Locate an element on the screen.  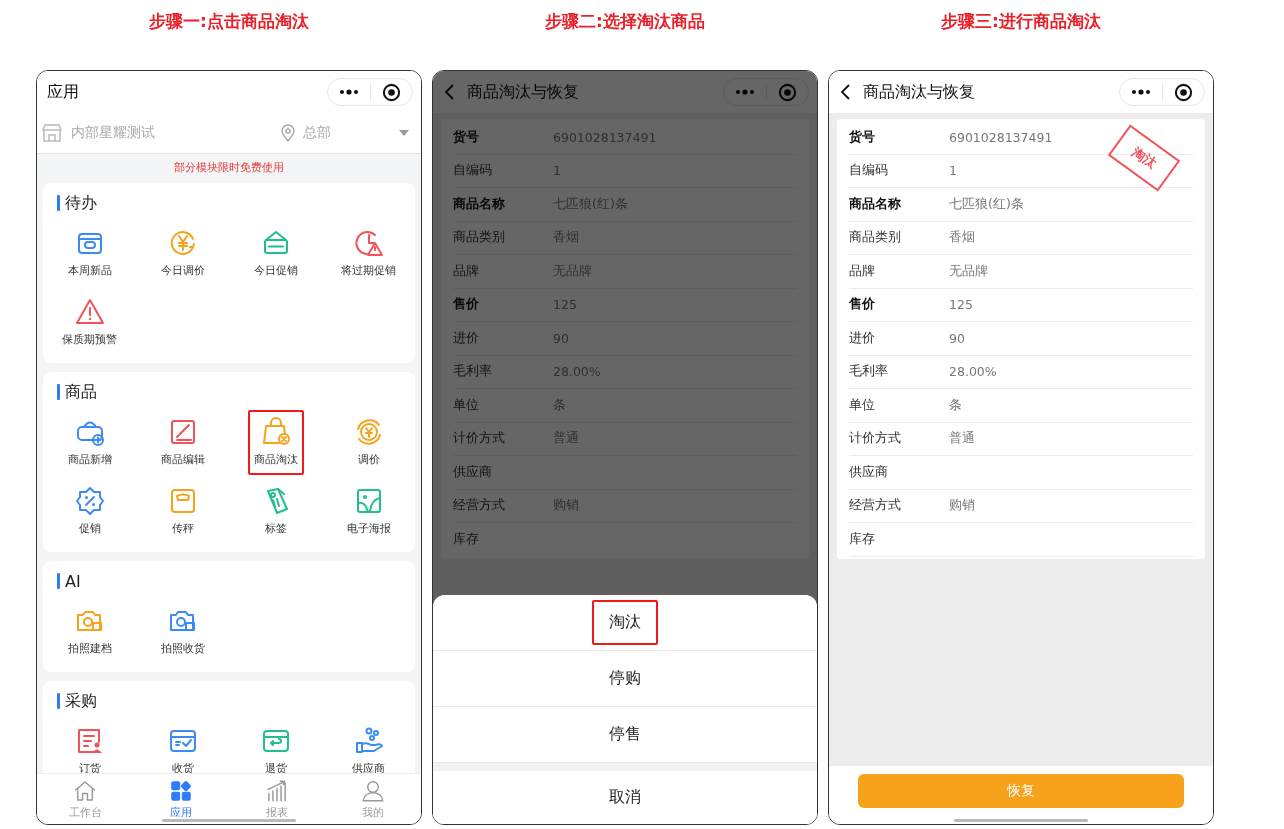
app-tile: 标签 is located at coordinates (275, 511).